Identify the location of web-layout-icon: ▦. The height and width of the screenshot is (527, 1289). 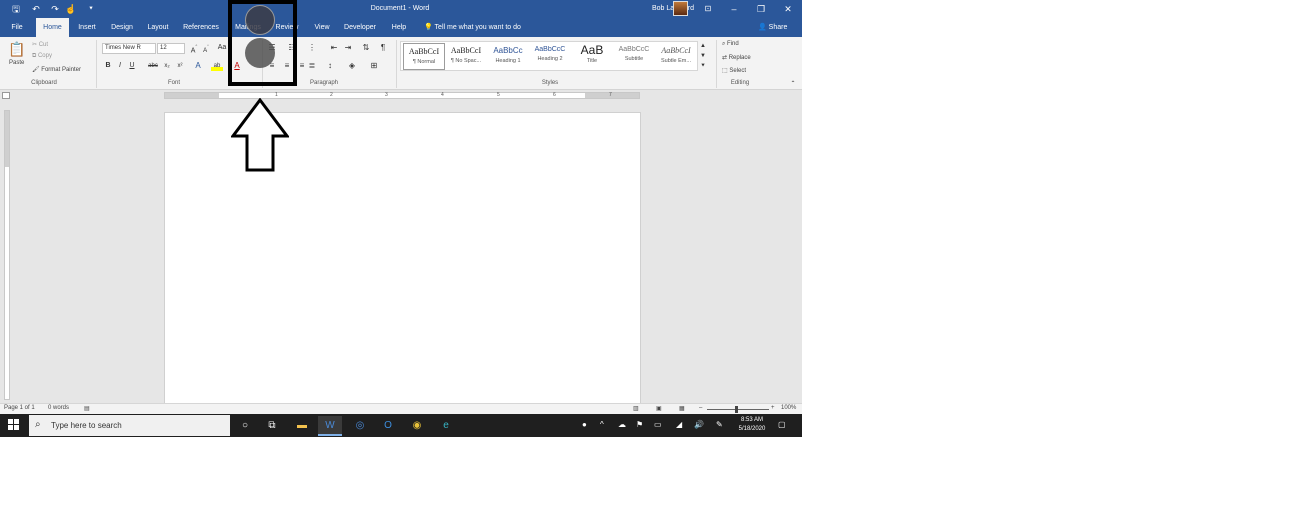
(682, 408).